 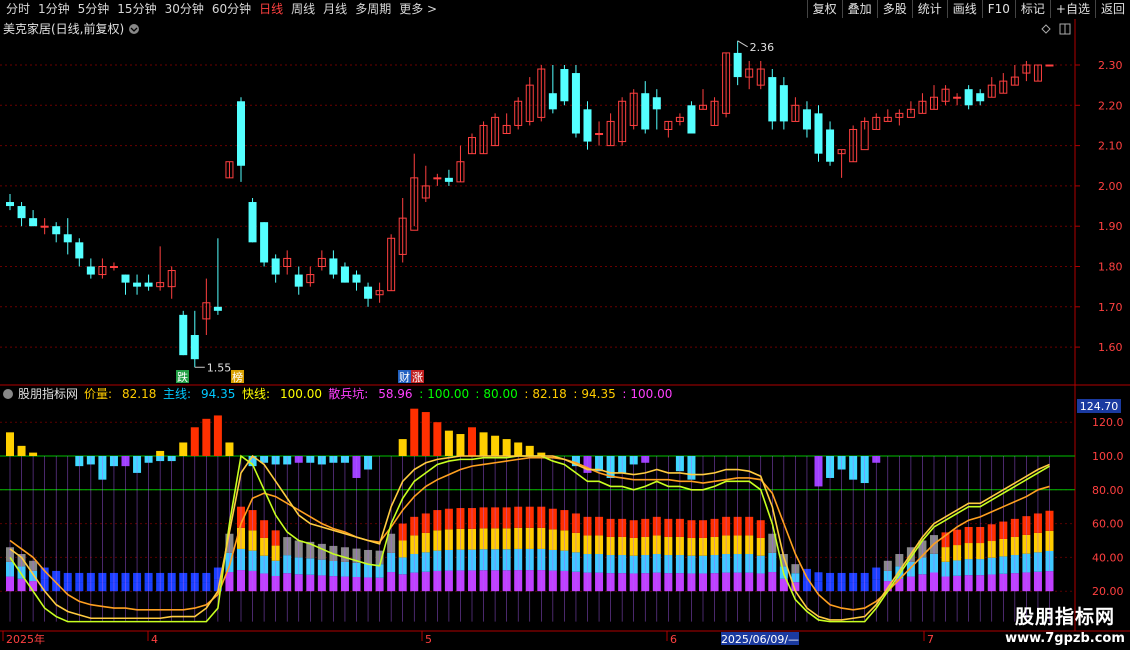 I want to click on price-axis-label: 1.90, so click(x=1110, y=226).